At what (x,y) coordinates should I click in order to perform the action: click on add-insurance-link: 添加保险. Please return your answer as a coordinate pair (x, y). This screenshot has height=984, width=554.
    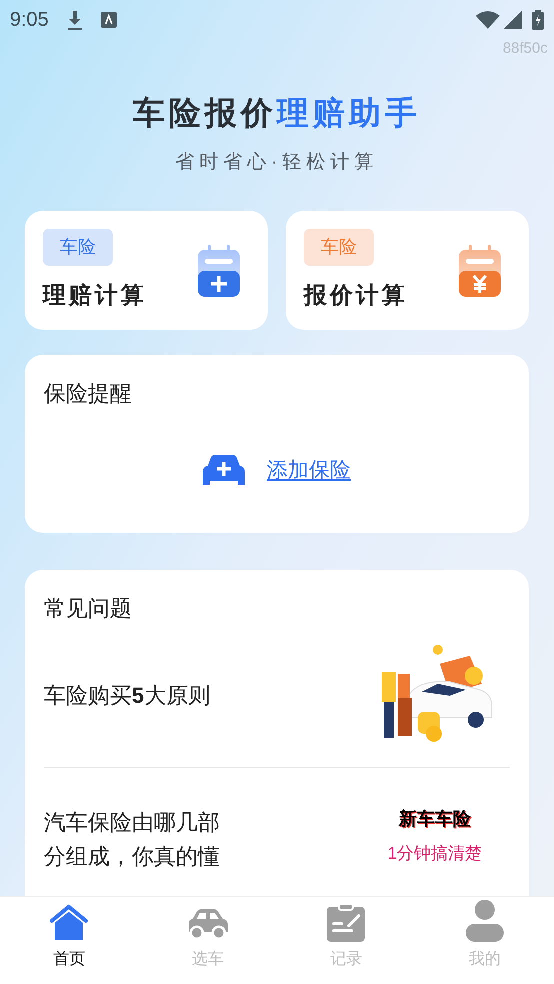
    Looking at the image, I should click on (309, 471).